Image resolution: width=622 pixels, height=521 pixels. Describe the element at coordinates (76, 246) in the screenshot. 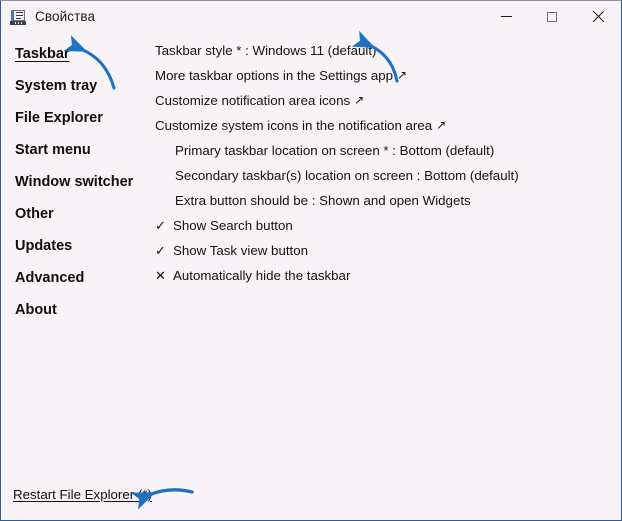

I see `sidebar-item-updates: Updates` at that location.